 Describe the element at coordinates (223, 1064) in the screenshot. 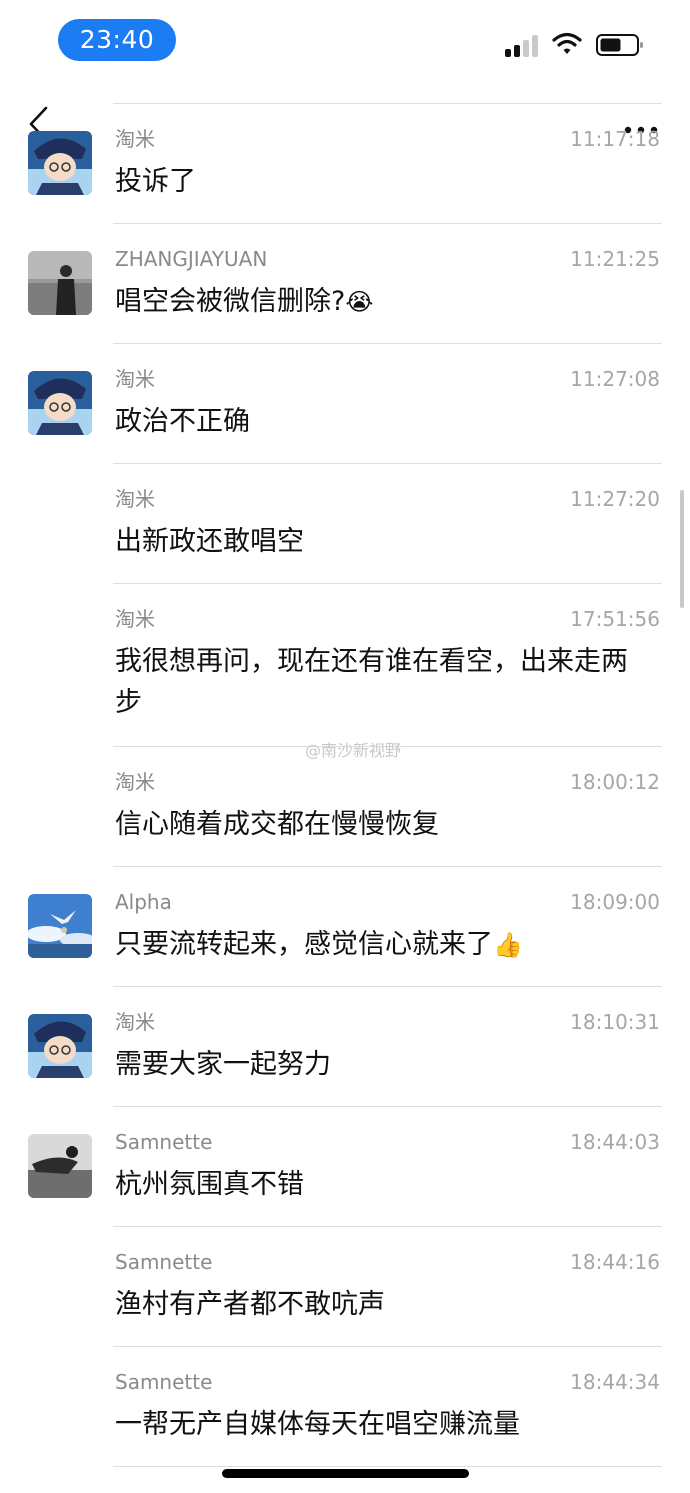

I see `message-text-content: 需要大家一起努力` at that location.